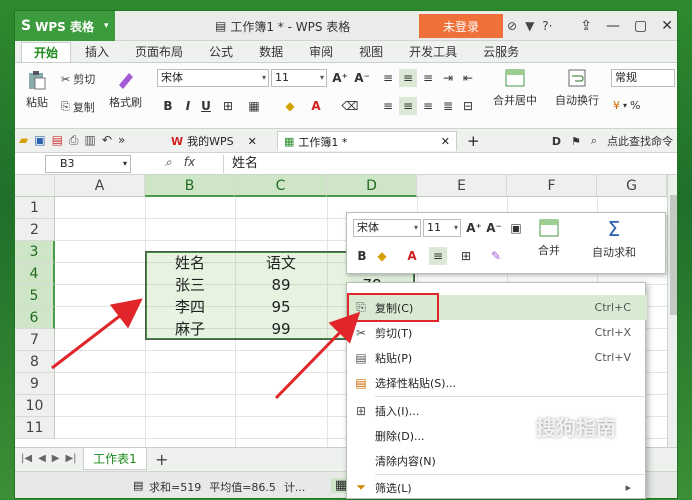 Image resolution: width=692 pixels, height=500 pixels. Describe the element at coordinates (189, 162) in the screenshot. I see `fx-button: fx` at that location.